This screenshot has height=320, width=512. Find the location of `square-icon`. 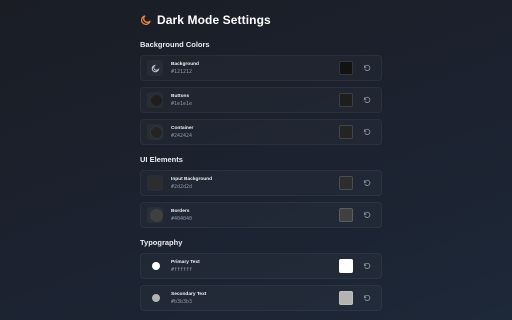

square-icon is located at coordinates (155, 183).